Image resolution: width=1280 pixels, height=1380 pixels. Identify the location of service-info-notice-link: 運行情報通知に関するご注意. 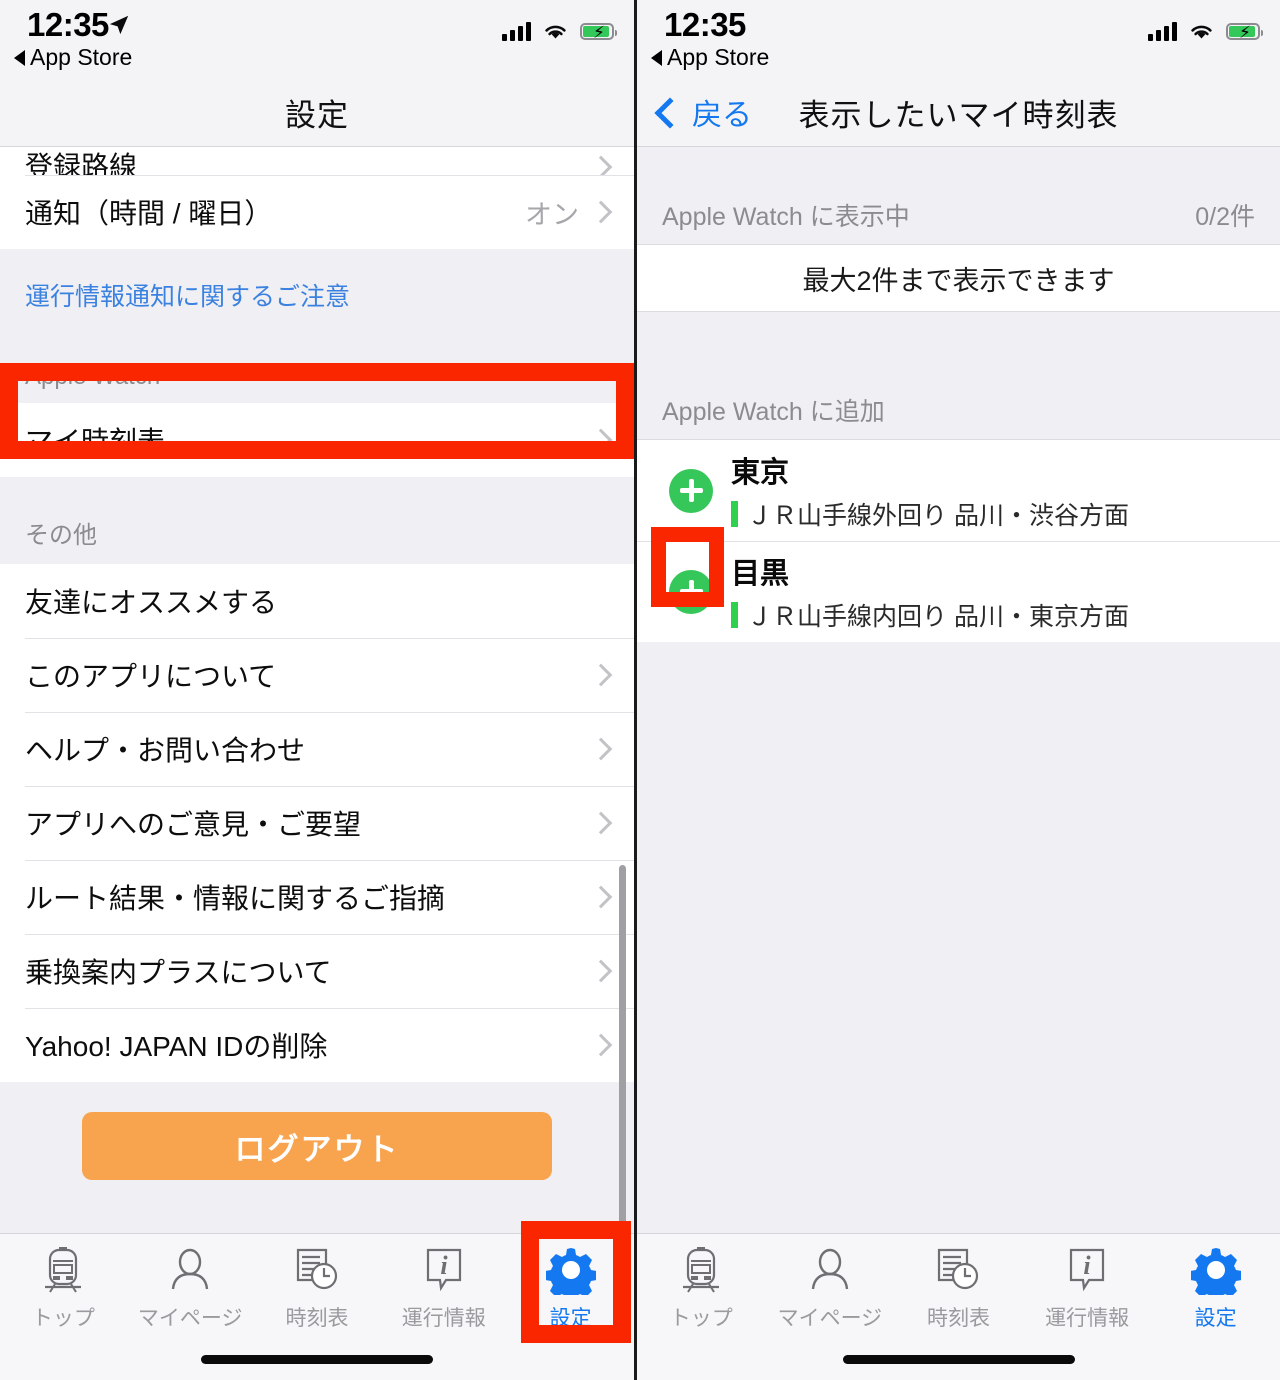
(317, 299).